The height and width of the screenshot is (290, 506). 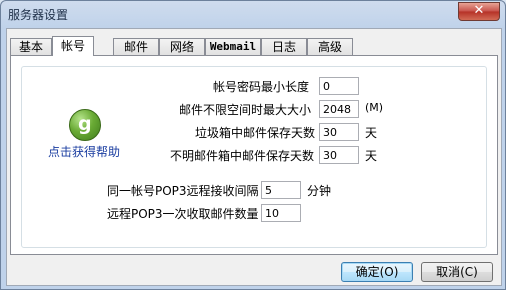 What do you see at coordinates (339, 155) in the screenshot?
I see `unknown-days-field` at bounding box center [339, 155].